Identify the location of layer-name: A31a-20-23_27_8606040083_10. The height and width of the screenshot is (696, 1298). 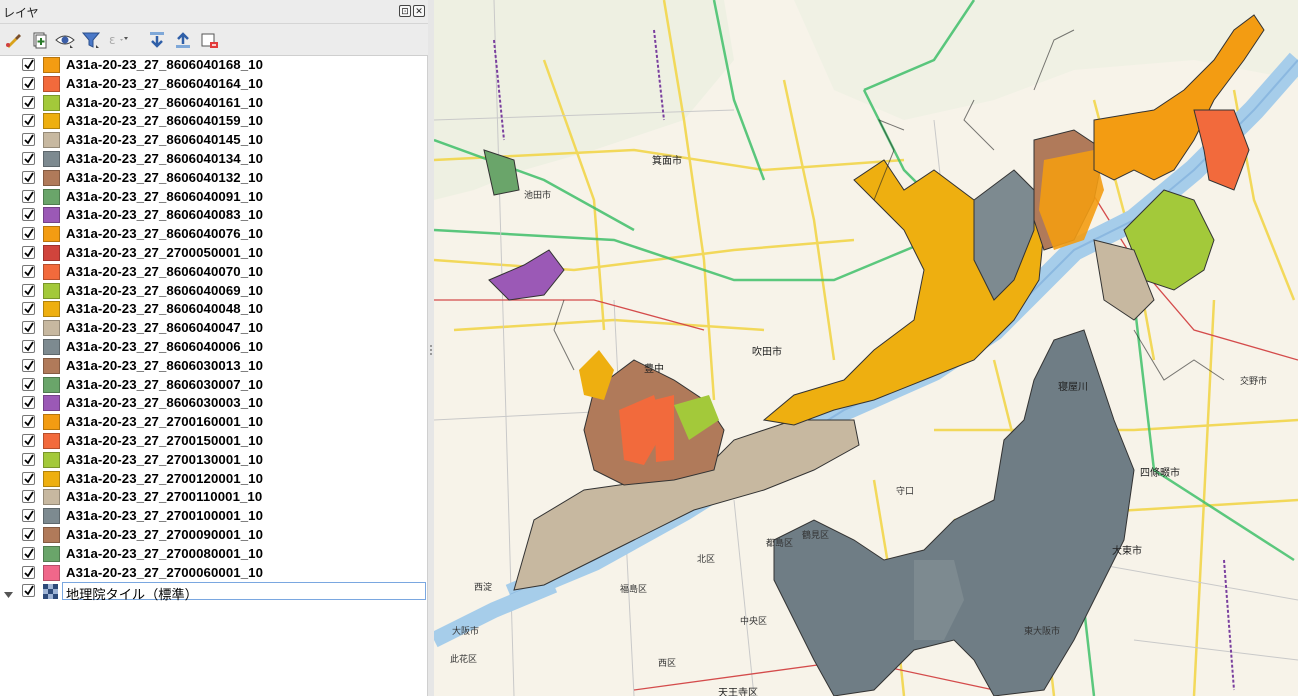
(165, 215).